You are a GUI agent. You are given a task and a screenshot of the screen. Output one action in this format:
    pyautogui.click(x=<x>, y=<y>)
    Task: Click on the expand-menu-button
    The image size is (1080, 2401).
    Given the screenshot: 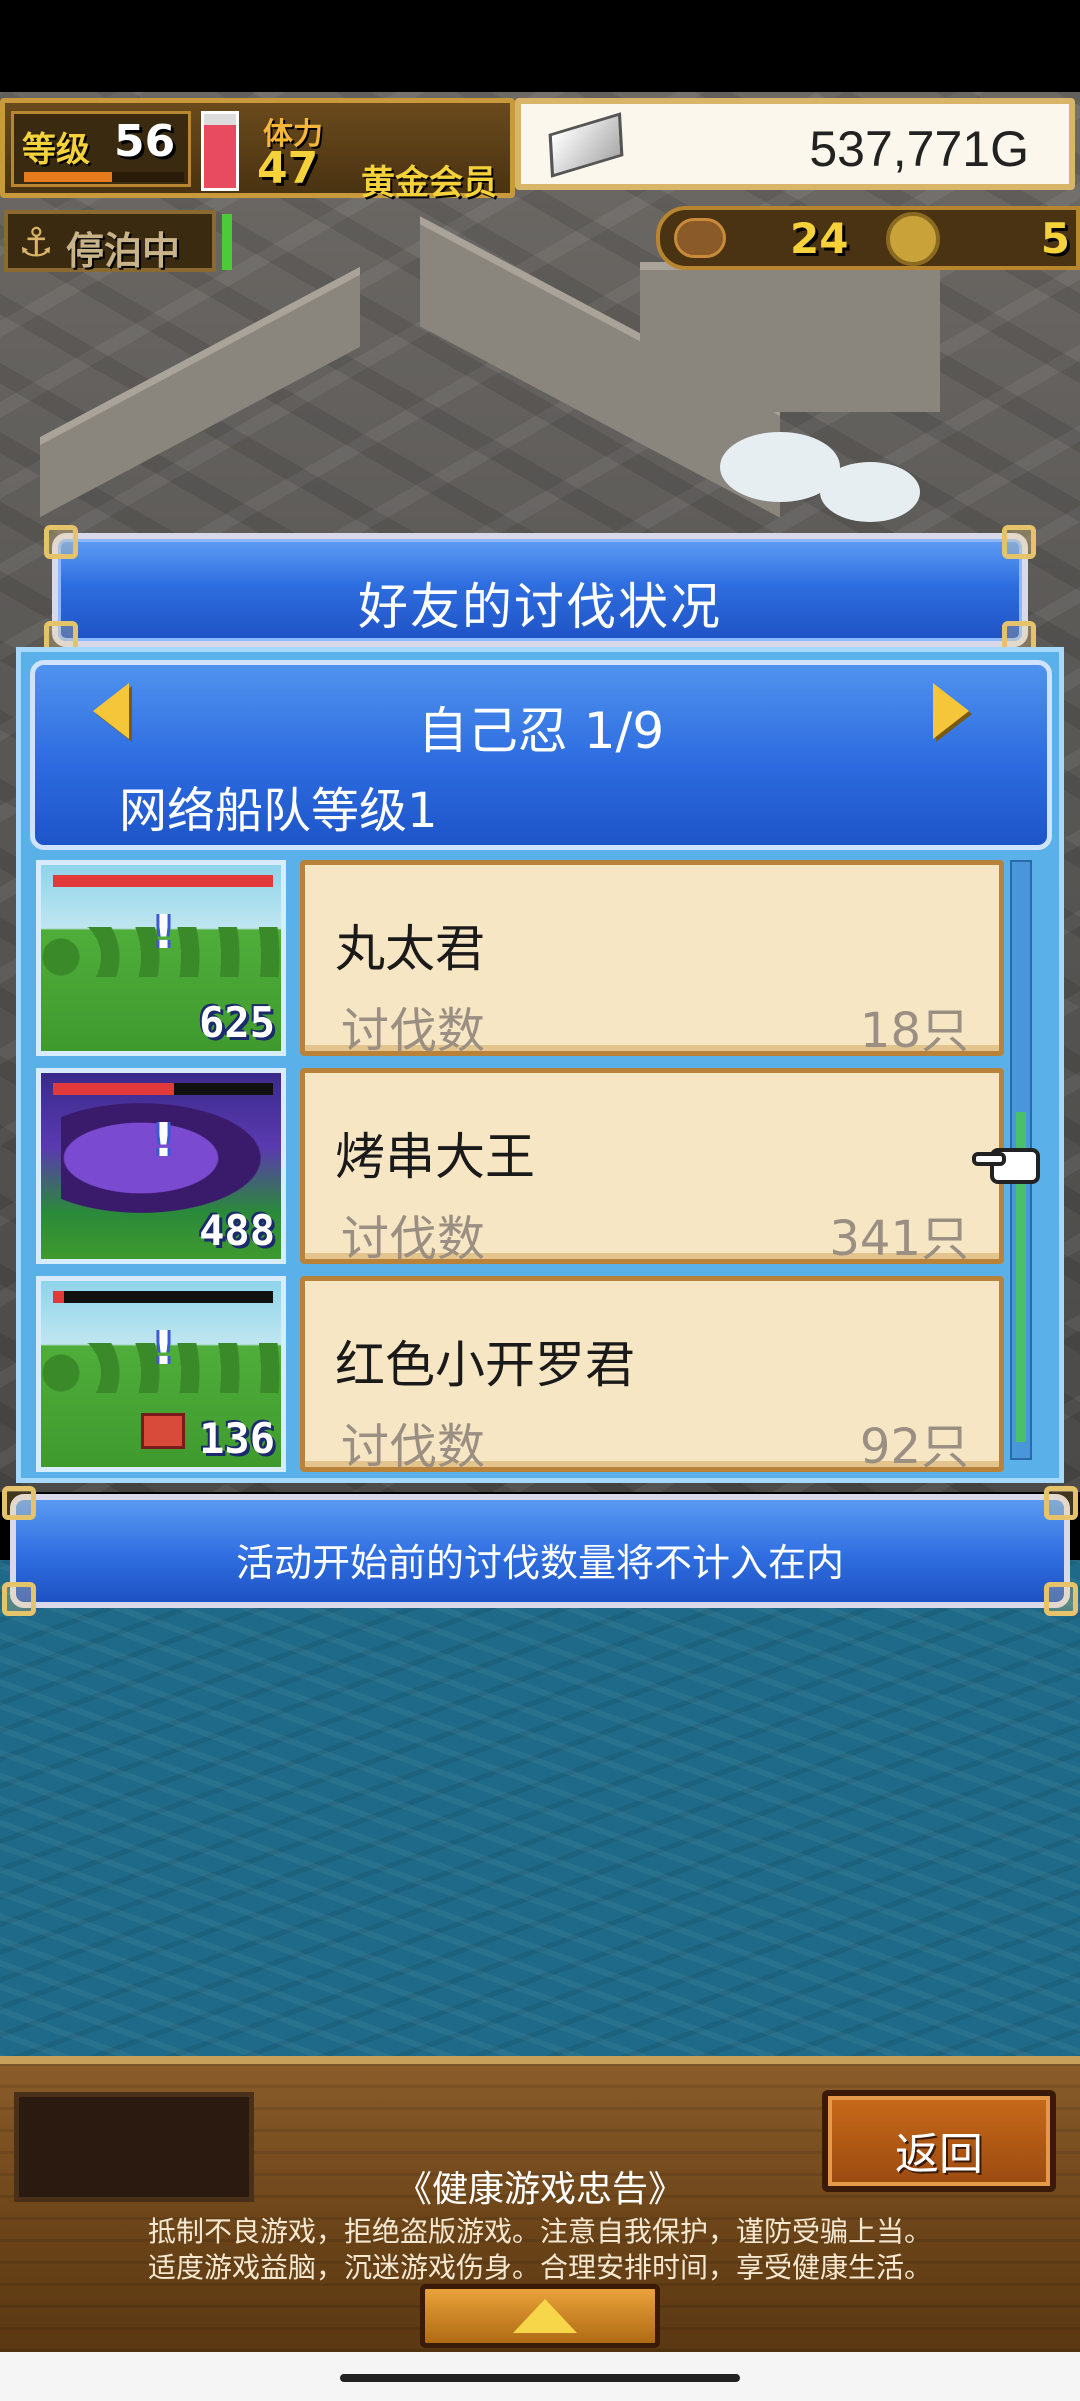 What is the action you would take?
    pyautogui.click(x=540, y=2316)
    